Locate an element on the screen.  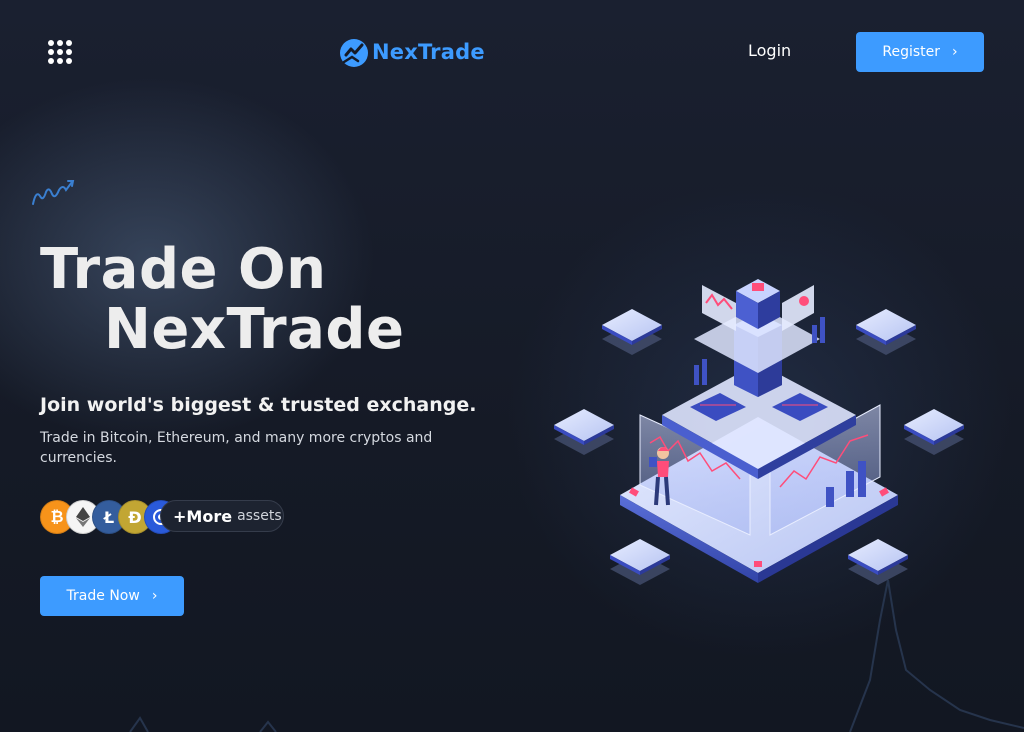
nextrade-logo: NexTrade is located at coordinates (411, 52).